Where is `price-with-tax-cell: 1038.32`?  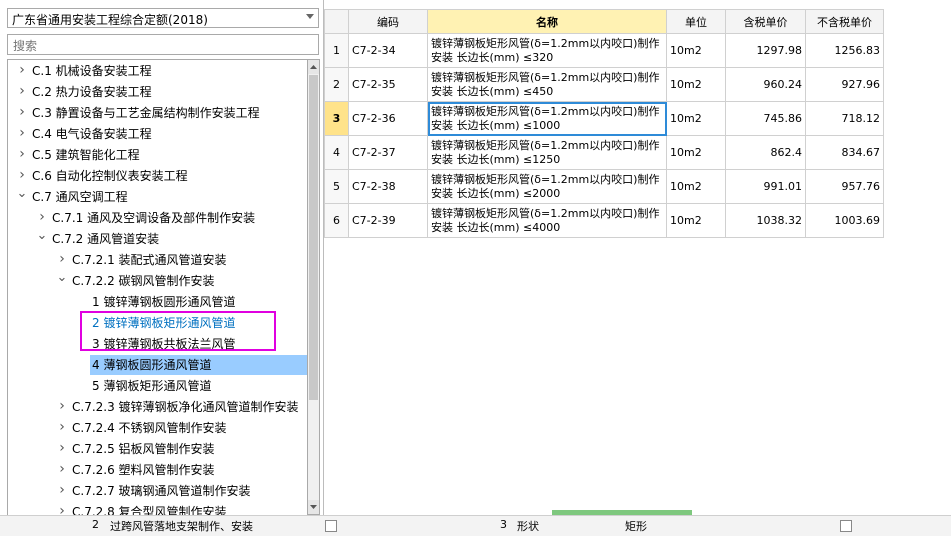 price-with-tax-cell: 1038.32 is located at coordinates (765, 220).